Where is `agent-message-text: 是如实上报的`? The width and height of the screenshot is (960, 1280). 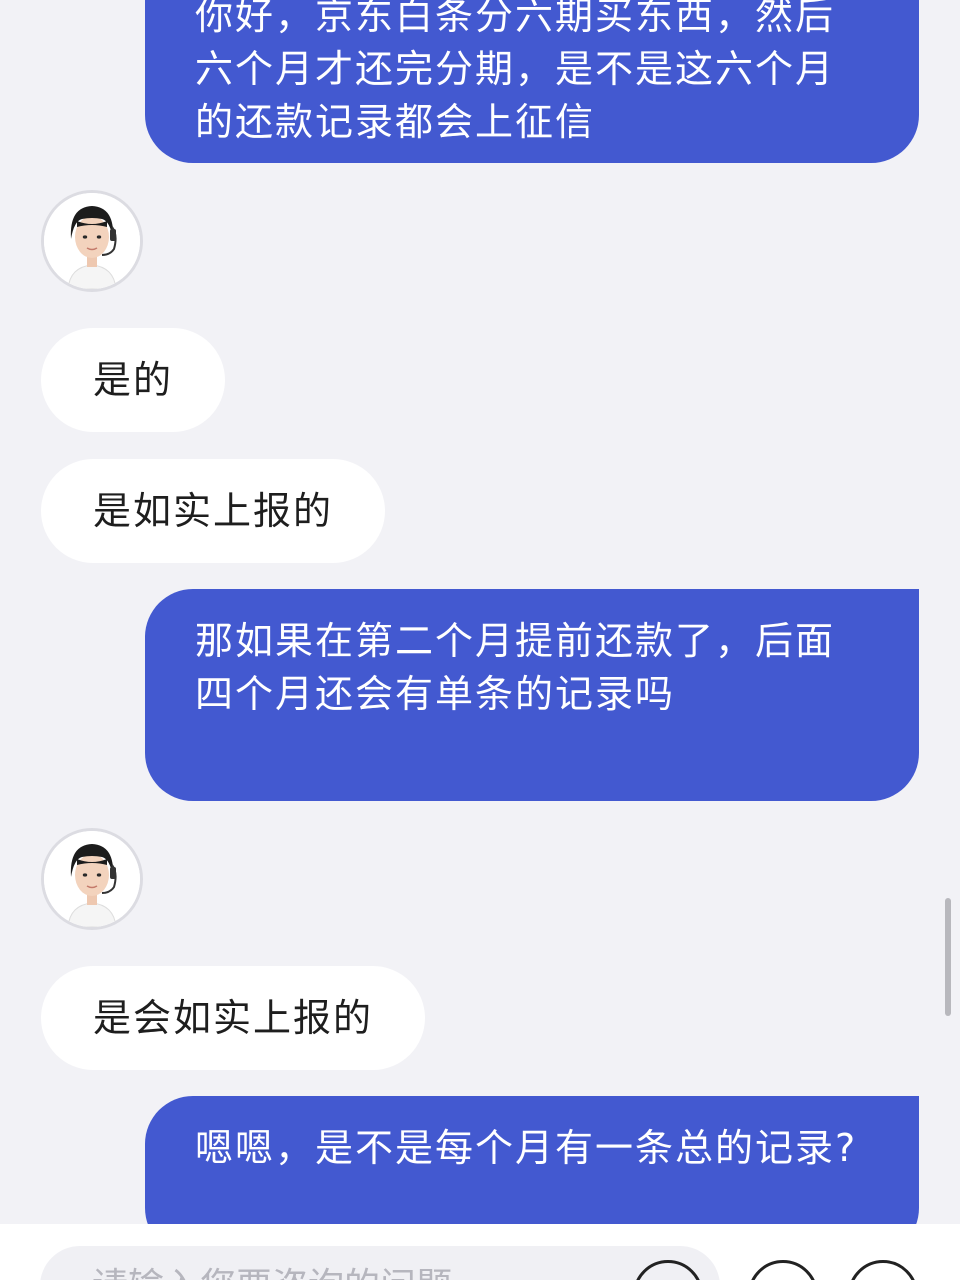
agent-message-text: 是如实上报的 is located at coordinates (213, 511).